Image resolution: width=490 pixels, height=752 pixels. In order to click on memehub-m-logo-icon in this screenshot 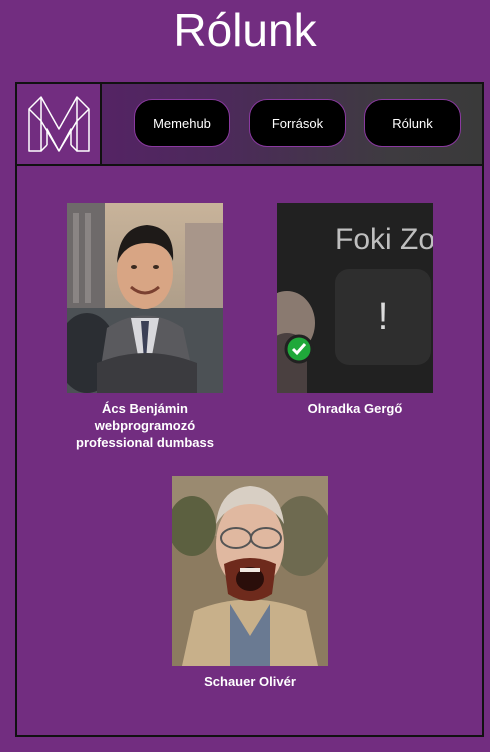, I will do `click(59, 124)`.